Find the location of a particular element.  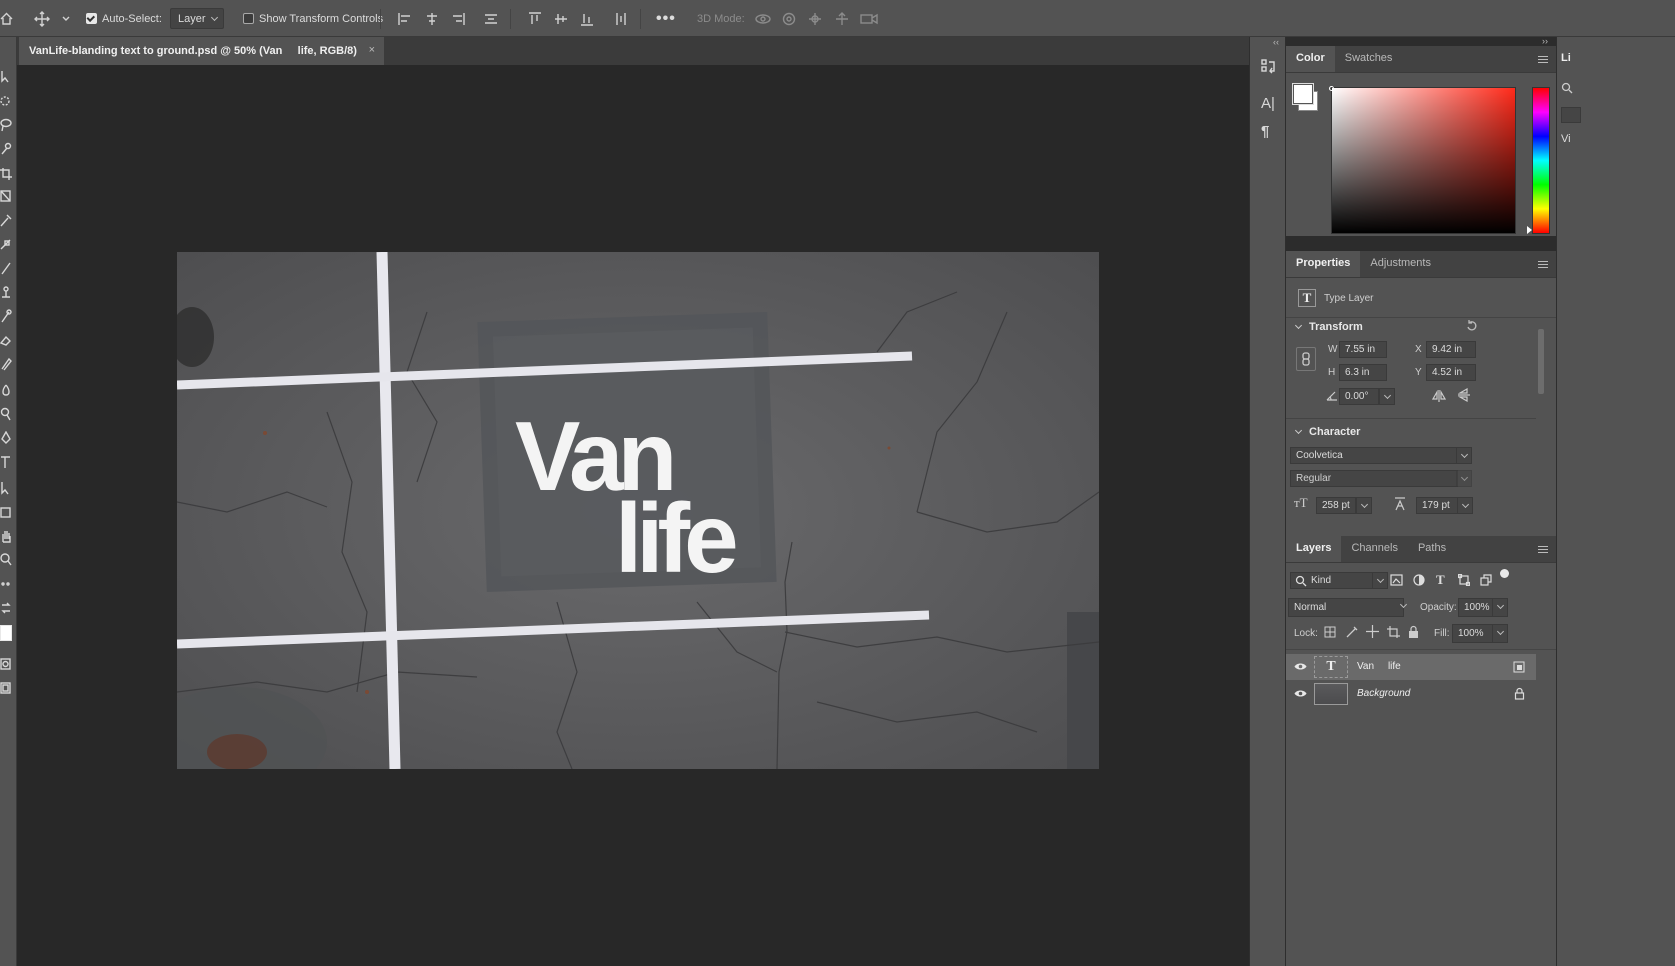

type-tool-icon is located at coordinates (6, 462).